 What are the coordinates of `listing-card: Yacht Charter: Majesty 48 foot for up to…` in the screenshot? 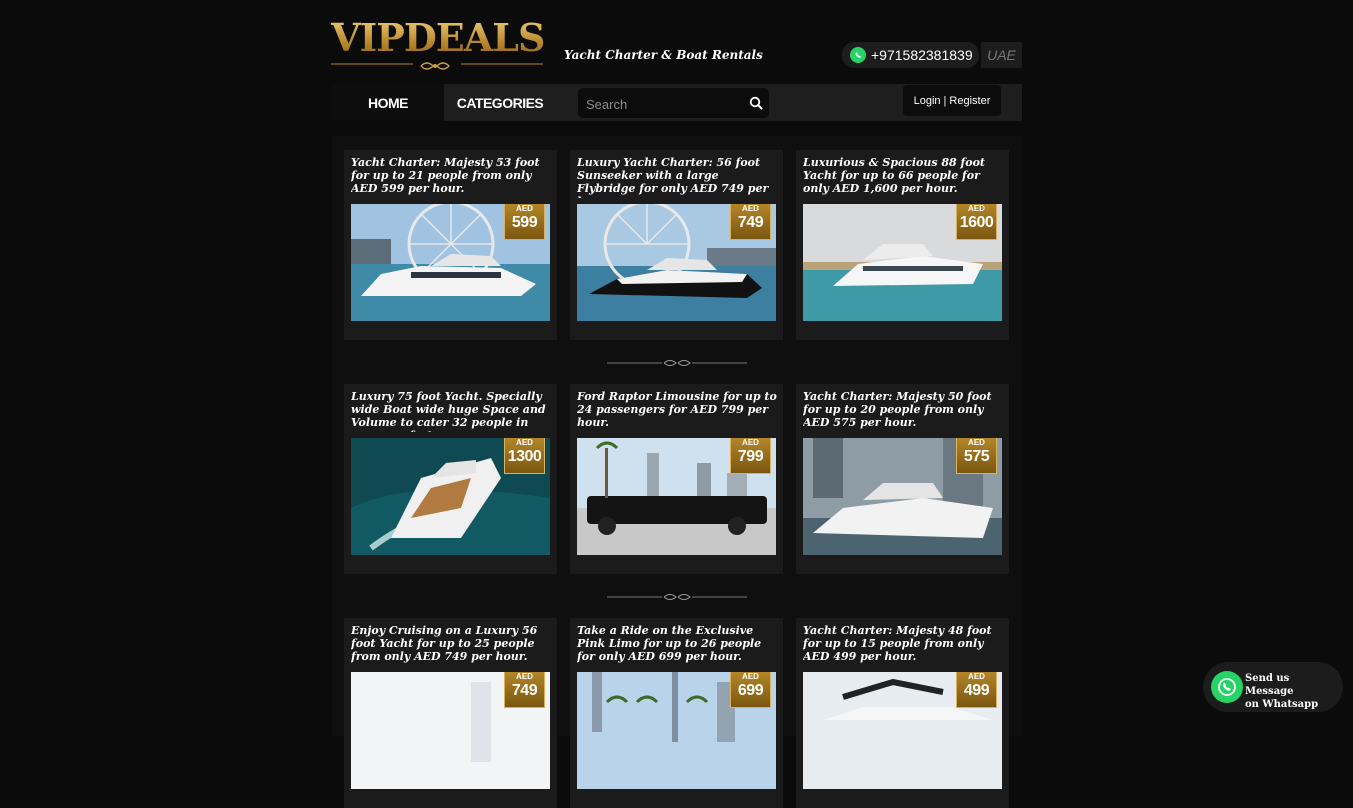 It's located at (902, 713).